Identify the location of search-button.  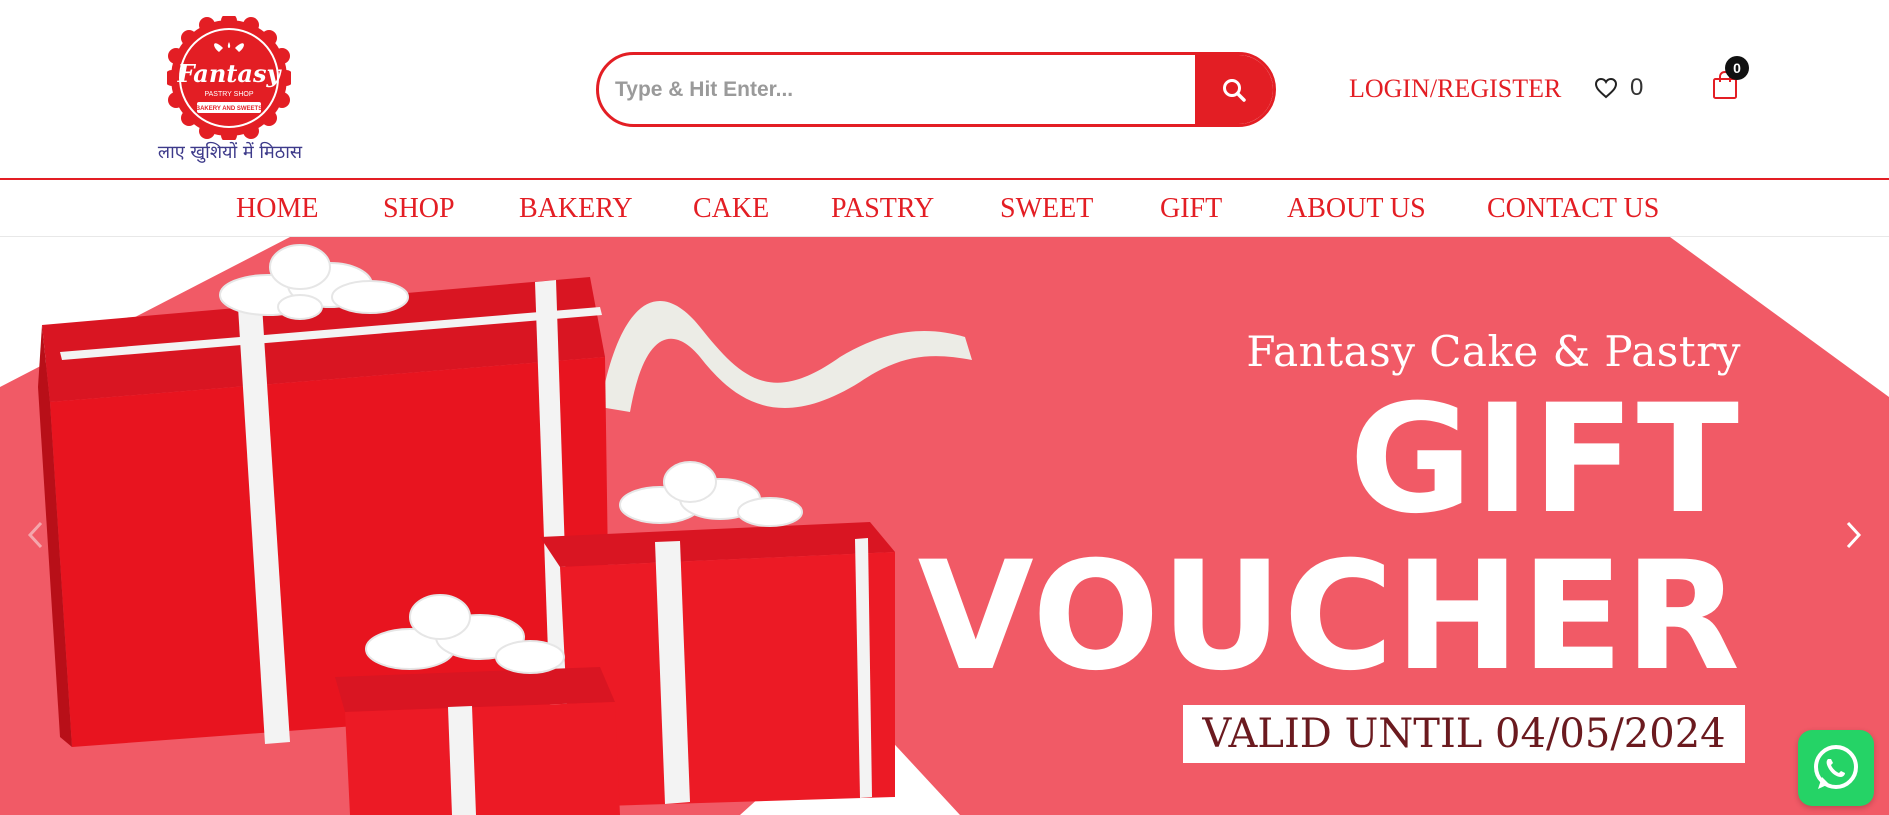
(1234, 89).